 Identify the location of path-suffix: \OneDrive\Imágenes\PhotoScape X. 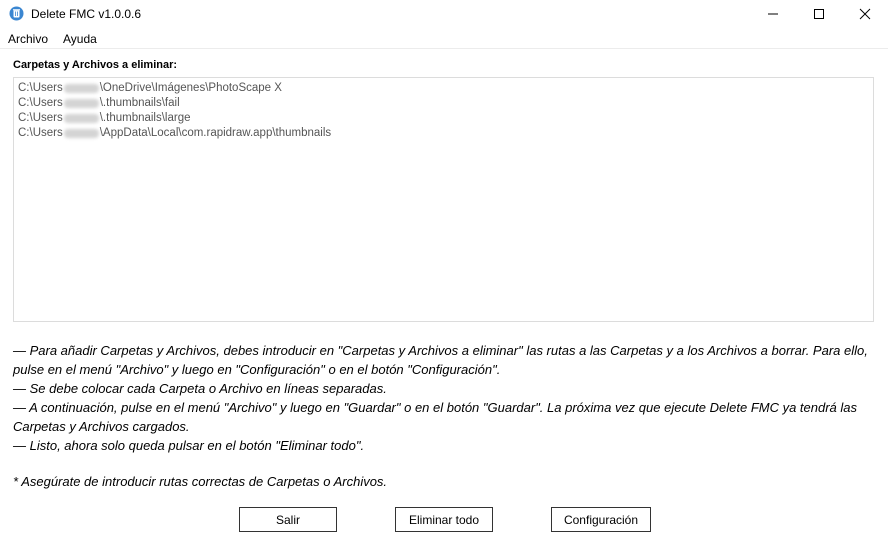
(190, 88).